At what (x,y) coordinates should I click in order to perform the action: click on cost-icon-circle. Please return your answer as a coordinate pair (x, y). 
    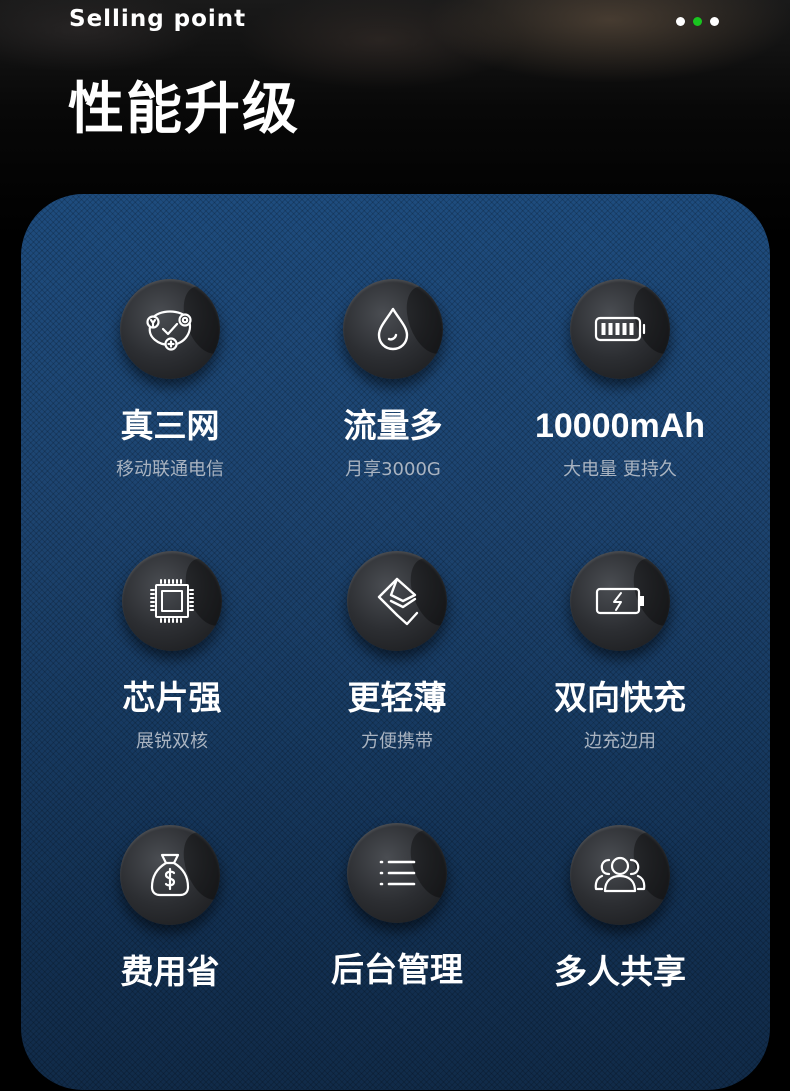
    Looking at the image, I should click on (170, 875).